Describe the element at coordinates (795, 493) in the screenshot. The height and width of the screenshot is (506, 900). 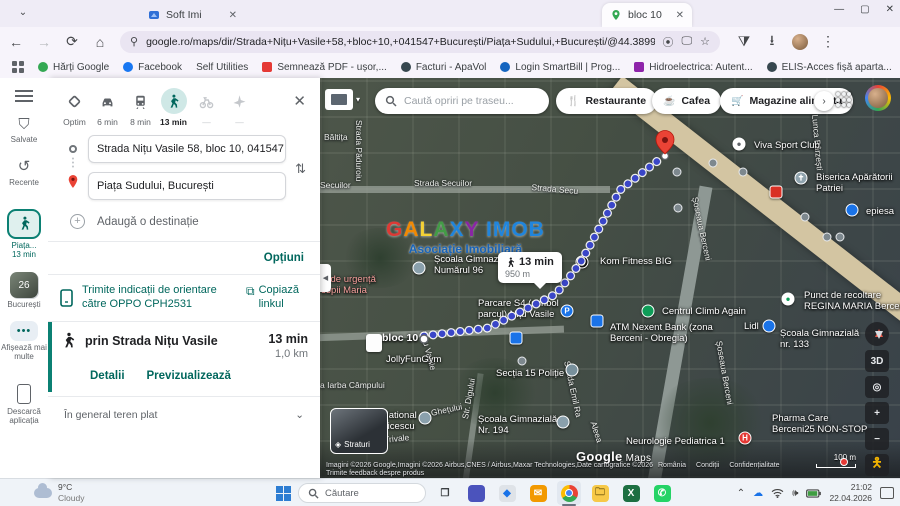
I see `volume-icon: 🕪` at that location.